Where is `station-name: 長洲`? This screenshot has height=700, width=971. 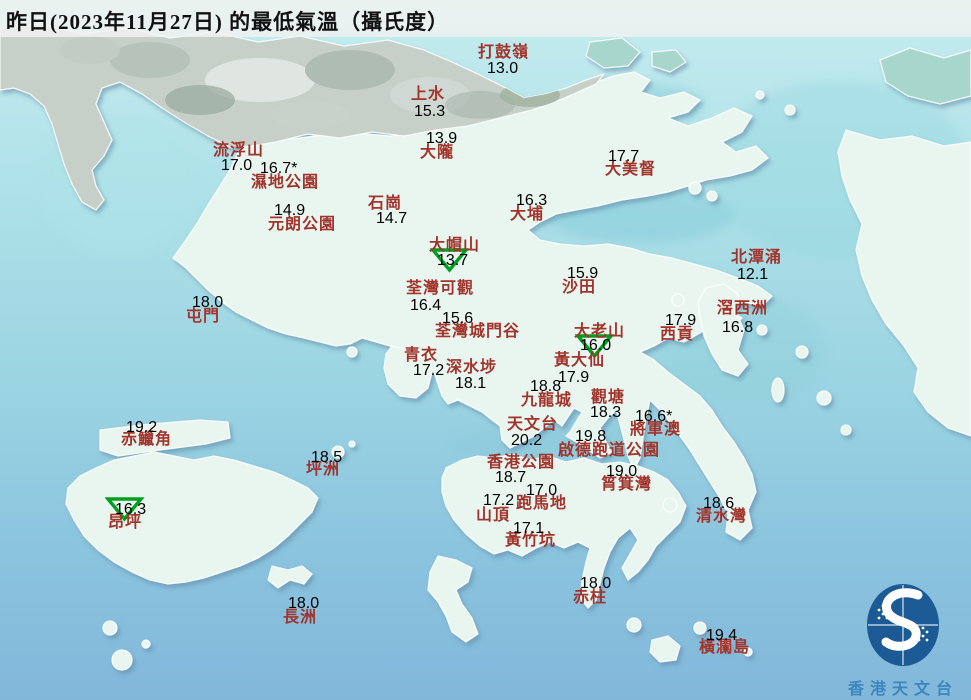 station-name: 長洲 is located at coordinates (300, 617).